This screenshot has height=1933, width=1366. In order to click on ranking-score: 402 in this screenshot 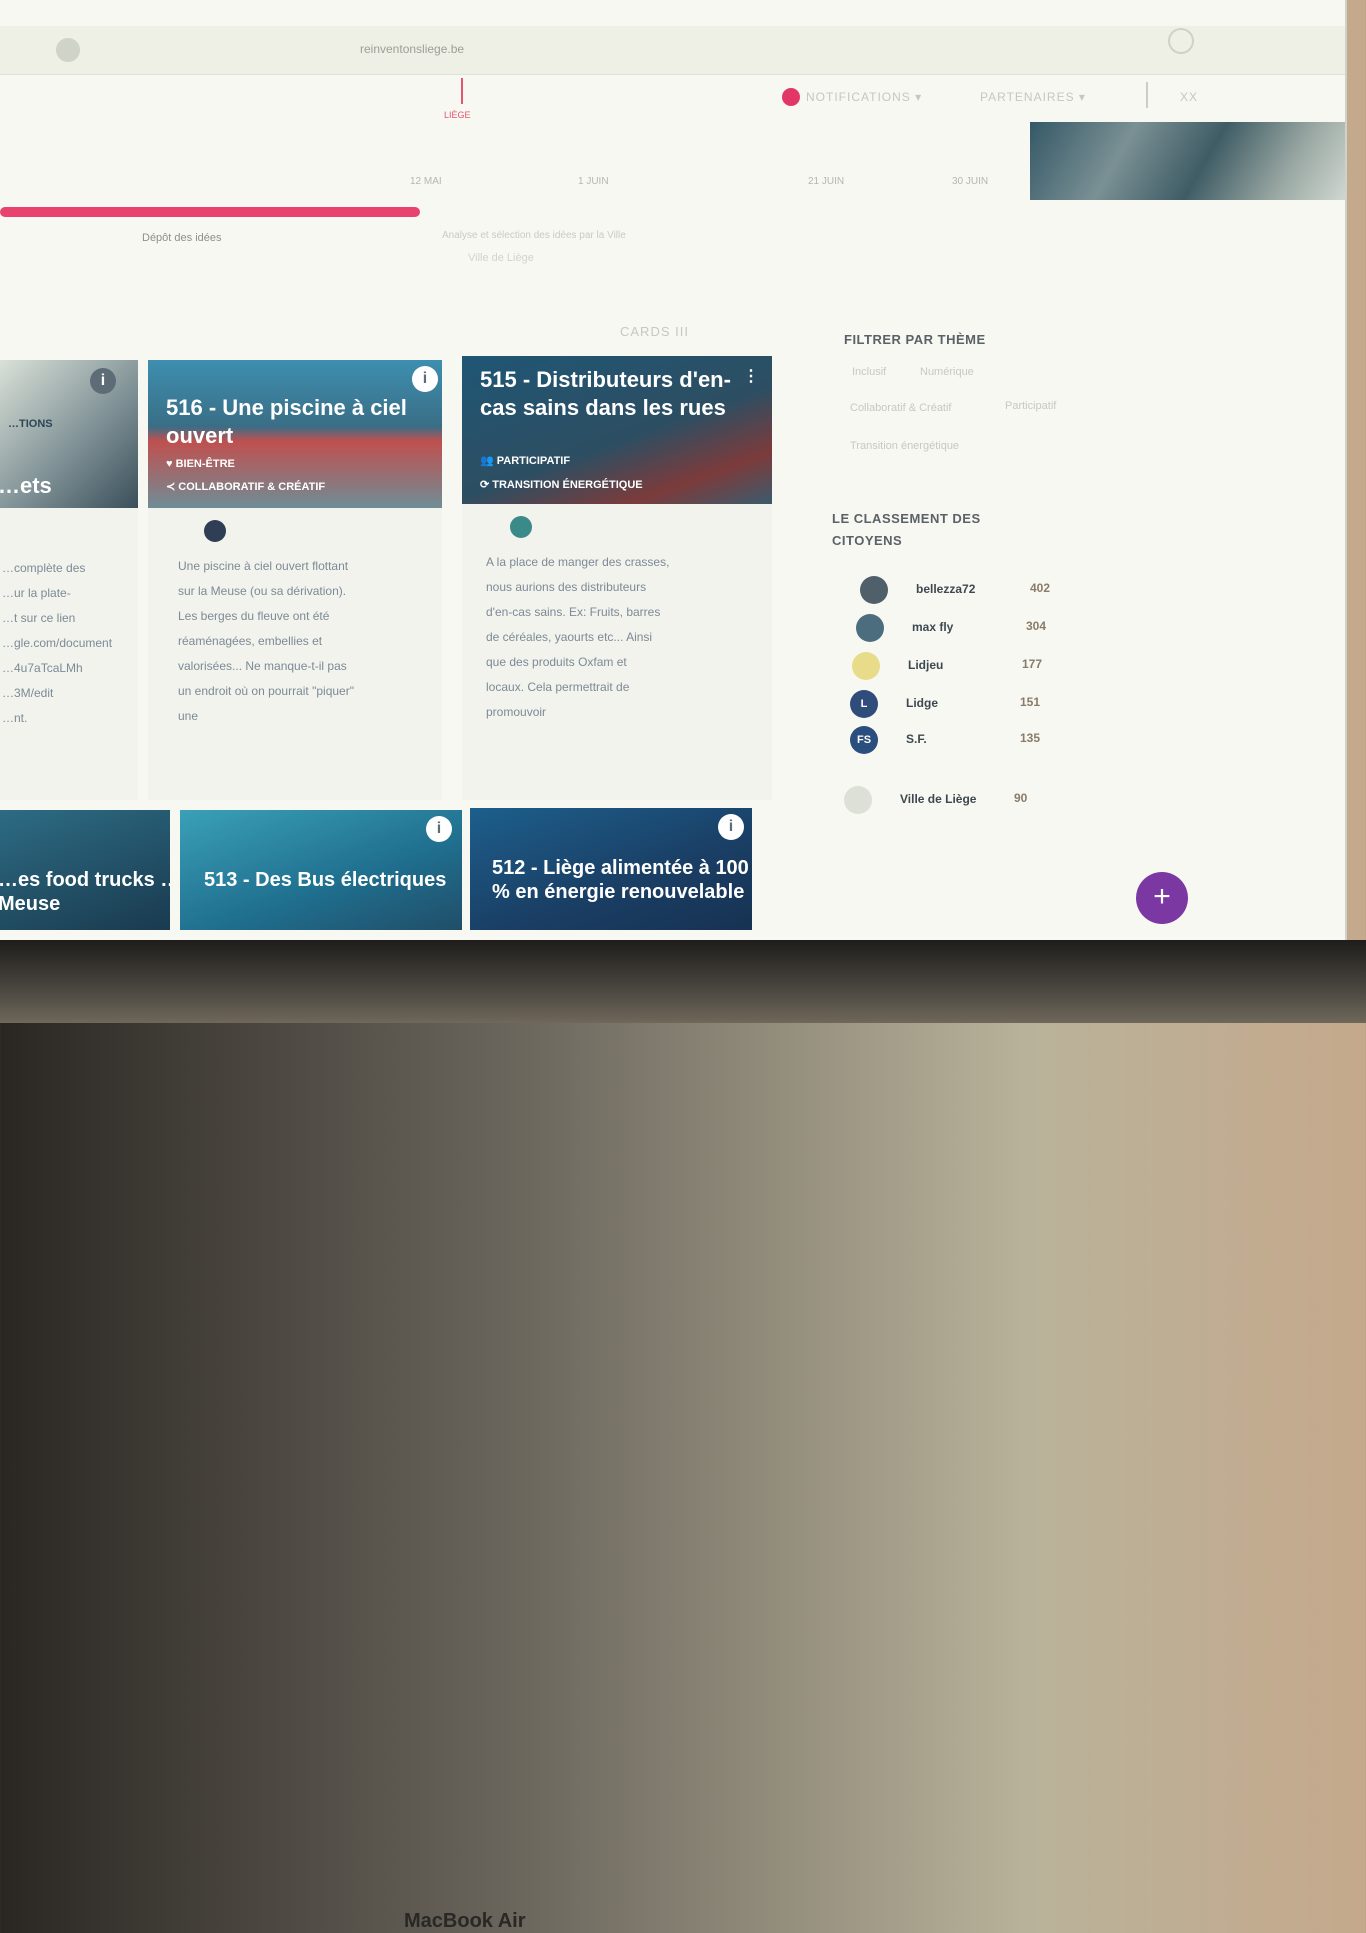, I will do `click(1040, 588)`.